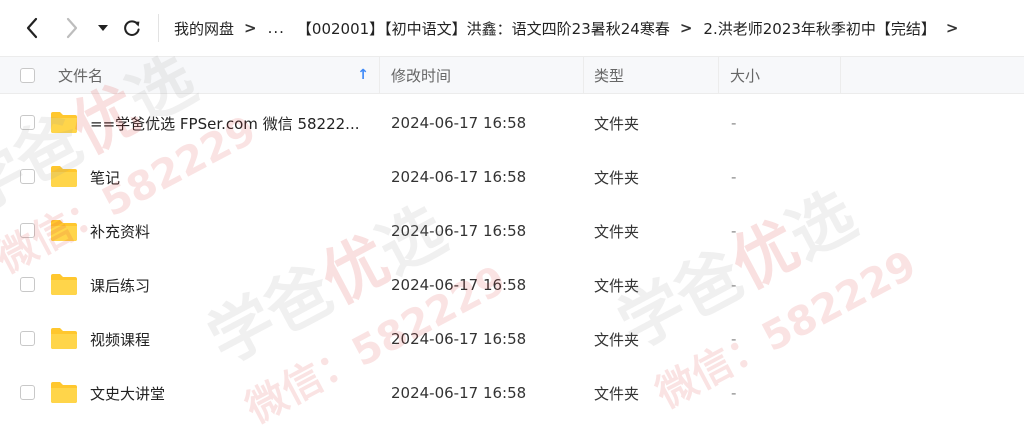 The width and height of the screenshot is (1024, 434). I want to click on column-header-type-label: 类型, so click(609, 75).